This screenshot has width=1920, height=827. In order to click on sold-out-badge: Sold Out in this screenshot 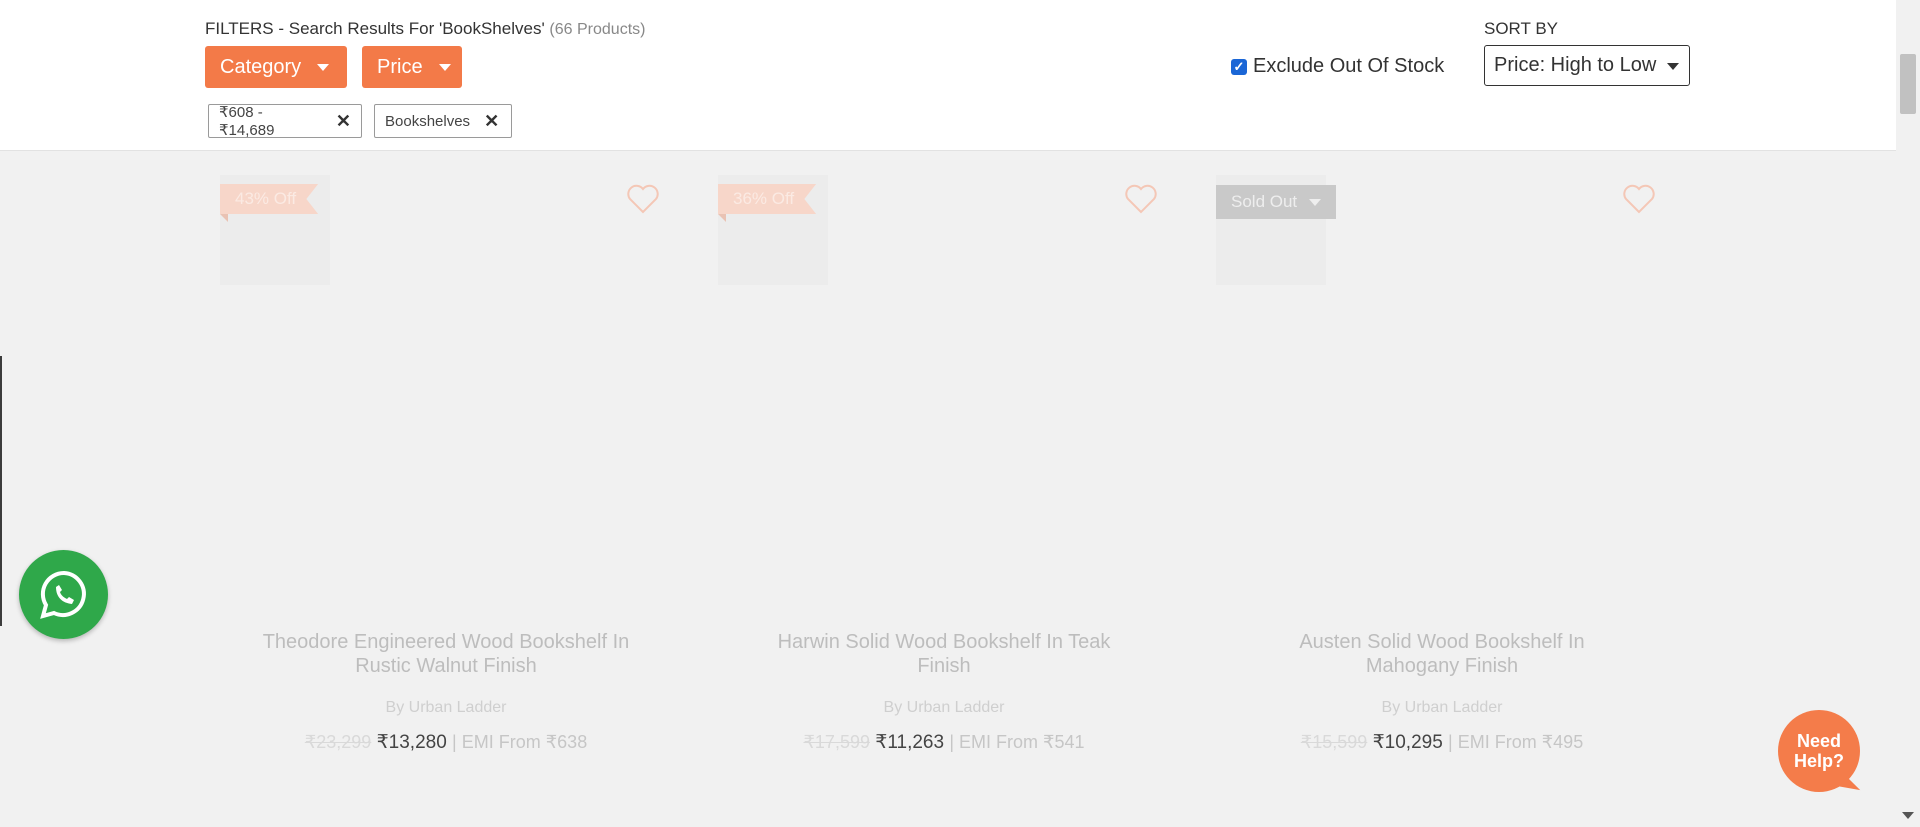, I will do `click(1276, 202)`.